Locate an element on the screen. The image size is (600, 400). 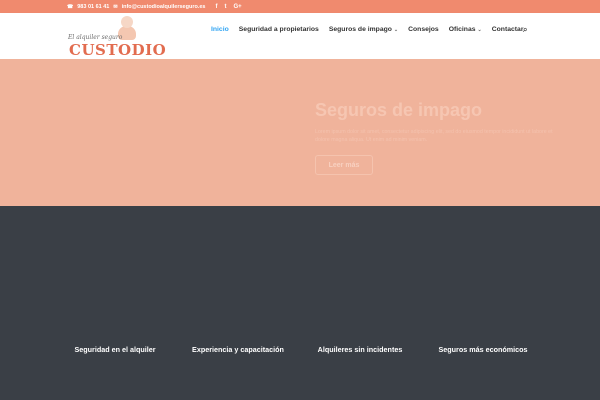
topbar-email: info@custodioalquilerseguro.es is located at coordinates (164, 7).